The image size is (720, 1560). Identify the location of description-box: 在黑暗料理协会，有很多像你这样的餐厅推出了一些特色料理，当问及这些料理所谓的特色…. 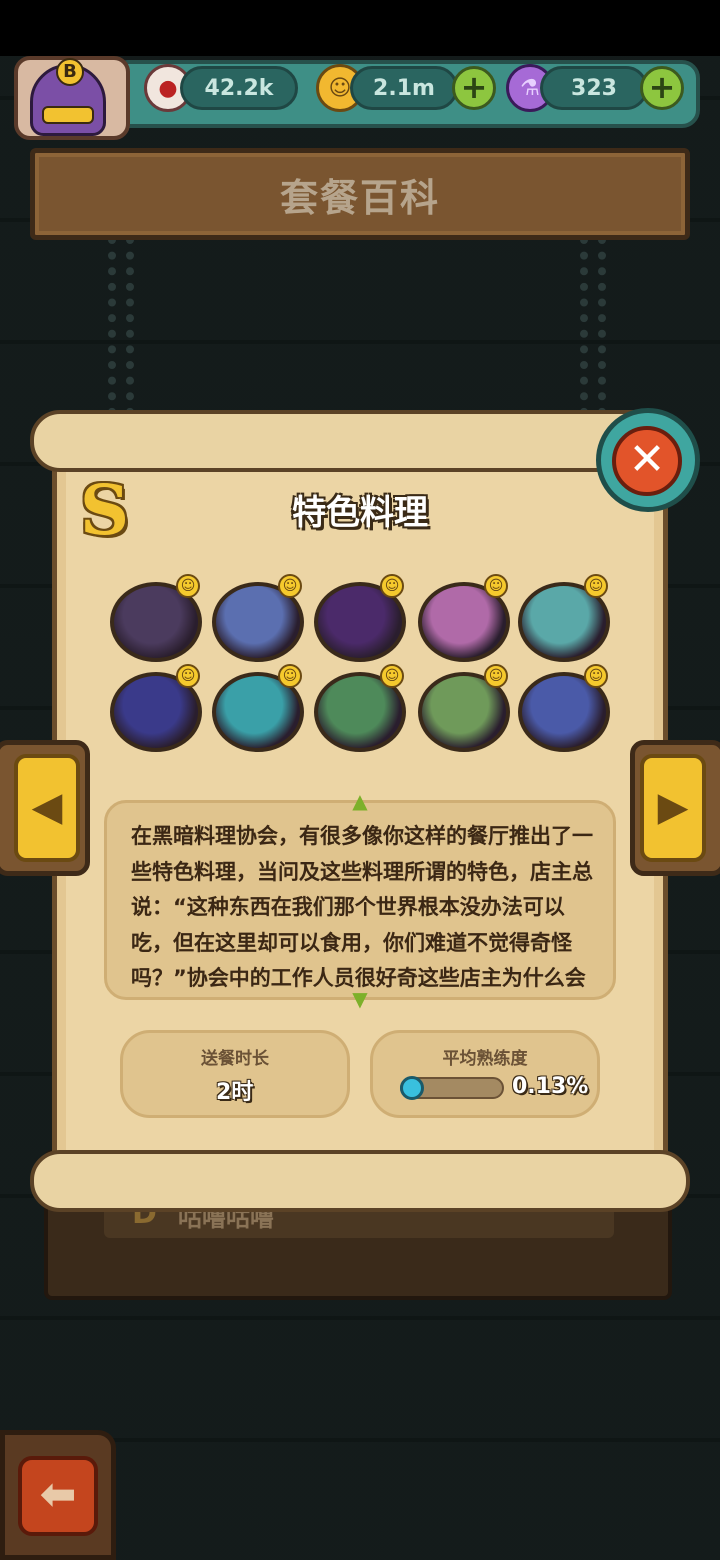
(360, 900).